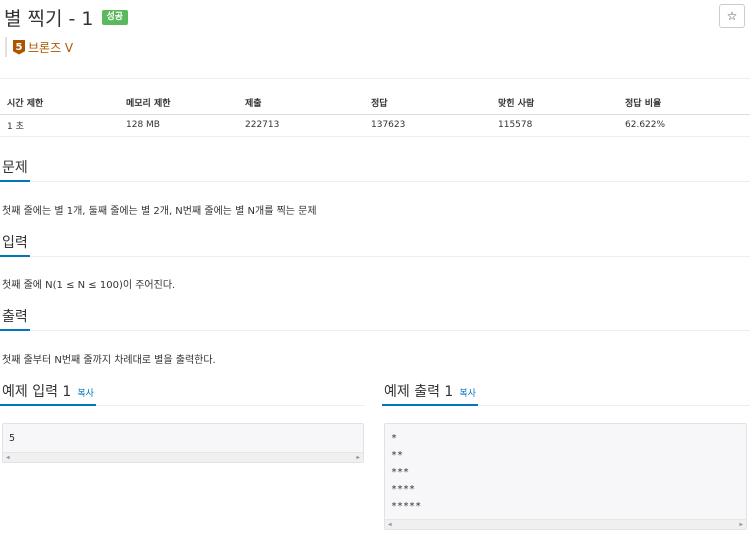 Image resolution: width=750 pixels, height=535 pixels. What do you see at coordinates (397, 455) in the screenshot?
I see `example-output-line: **` at bounding box center [397, 455].